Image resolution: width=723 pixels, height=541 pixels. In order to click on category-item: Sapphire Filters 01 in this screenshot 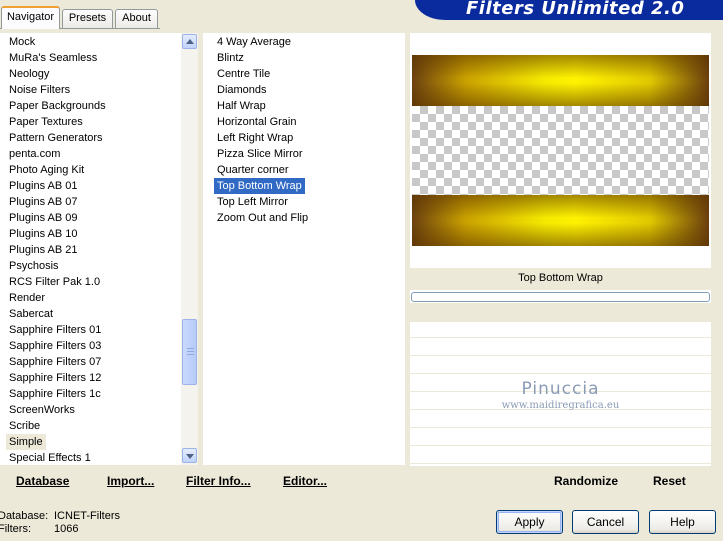, I will do `click(55, 330)`.